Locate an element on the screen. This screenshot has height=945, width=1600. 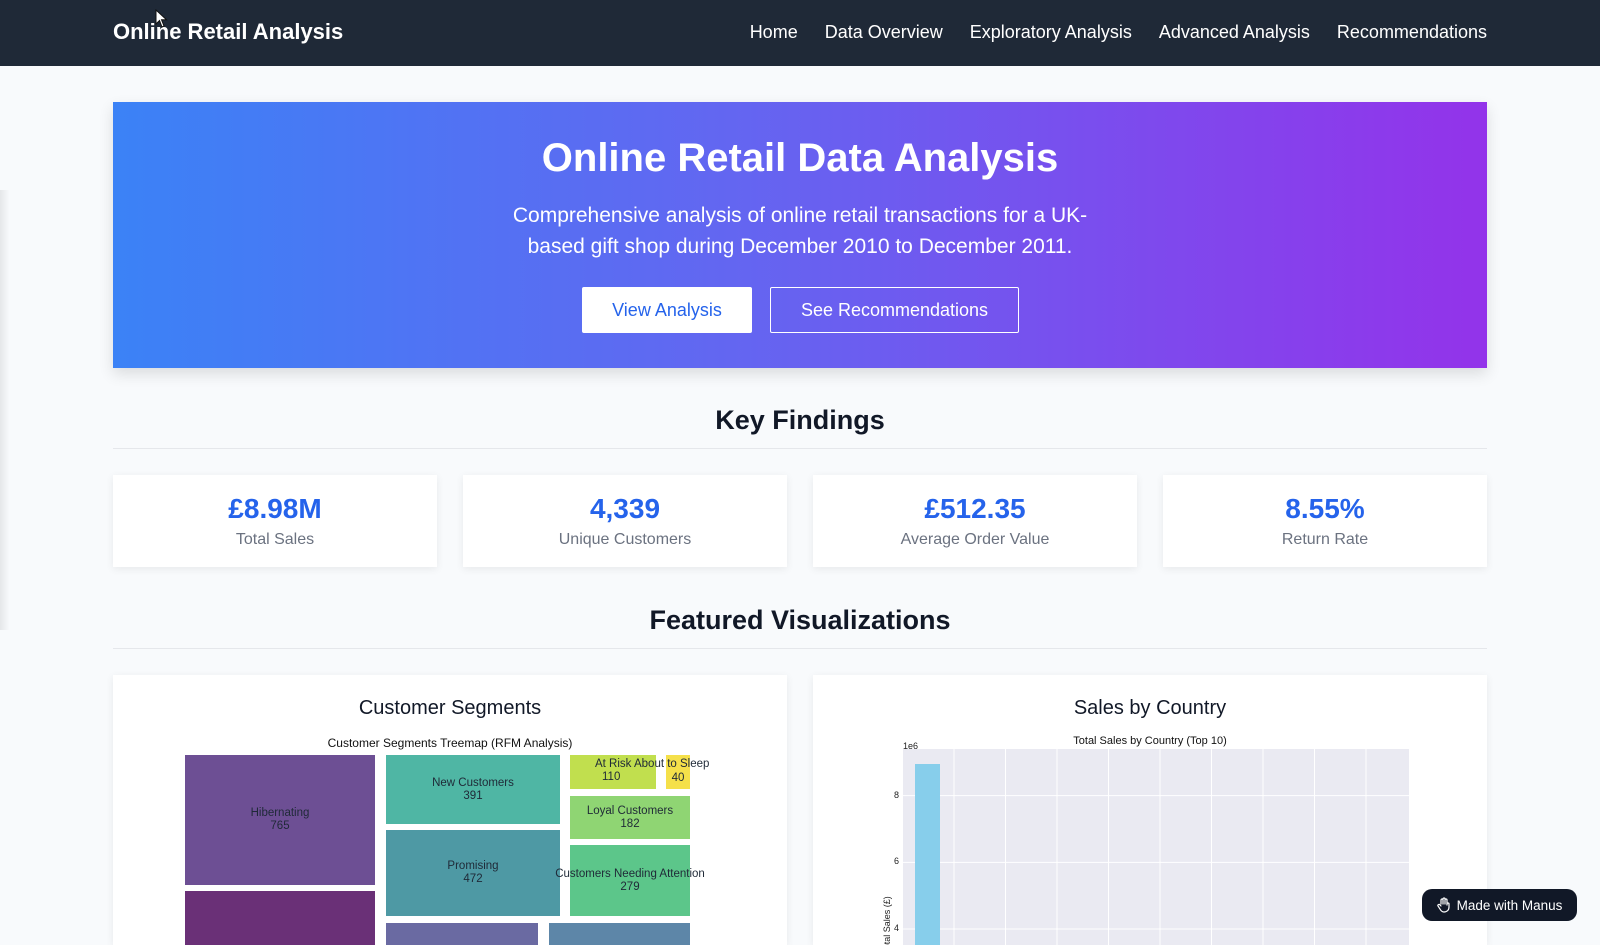
segment-name: Customers Needing Attention is located at coordinates (630, 874).